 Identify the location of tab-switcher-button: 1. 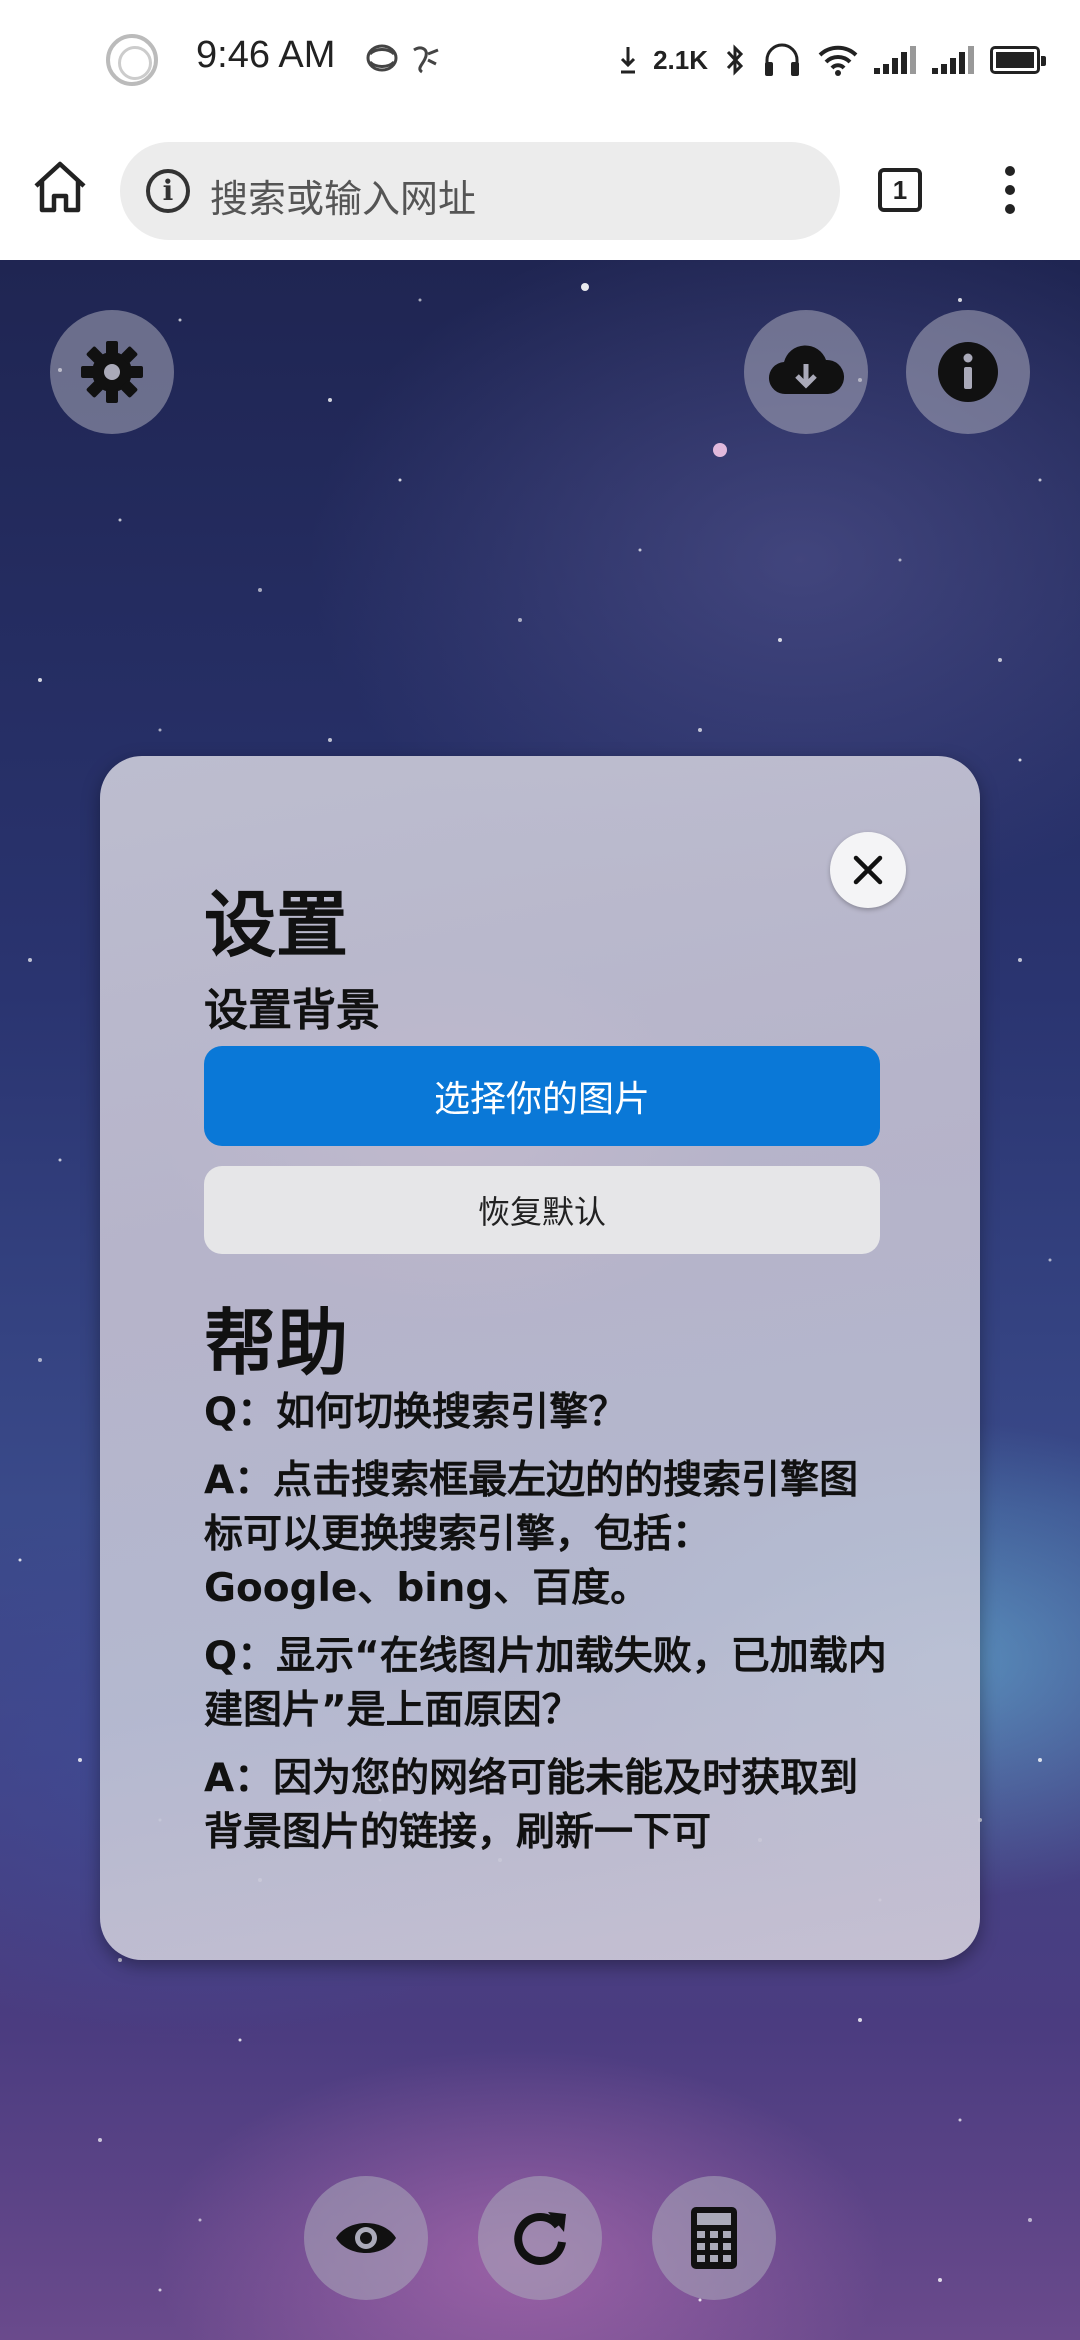
(900, 190).